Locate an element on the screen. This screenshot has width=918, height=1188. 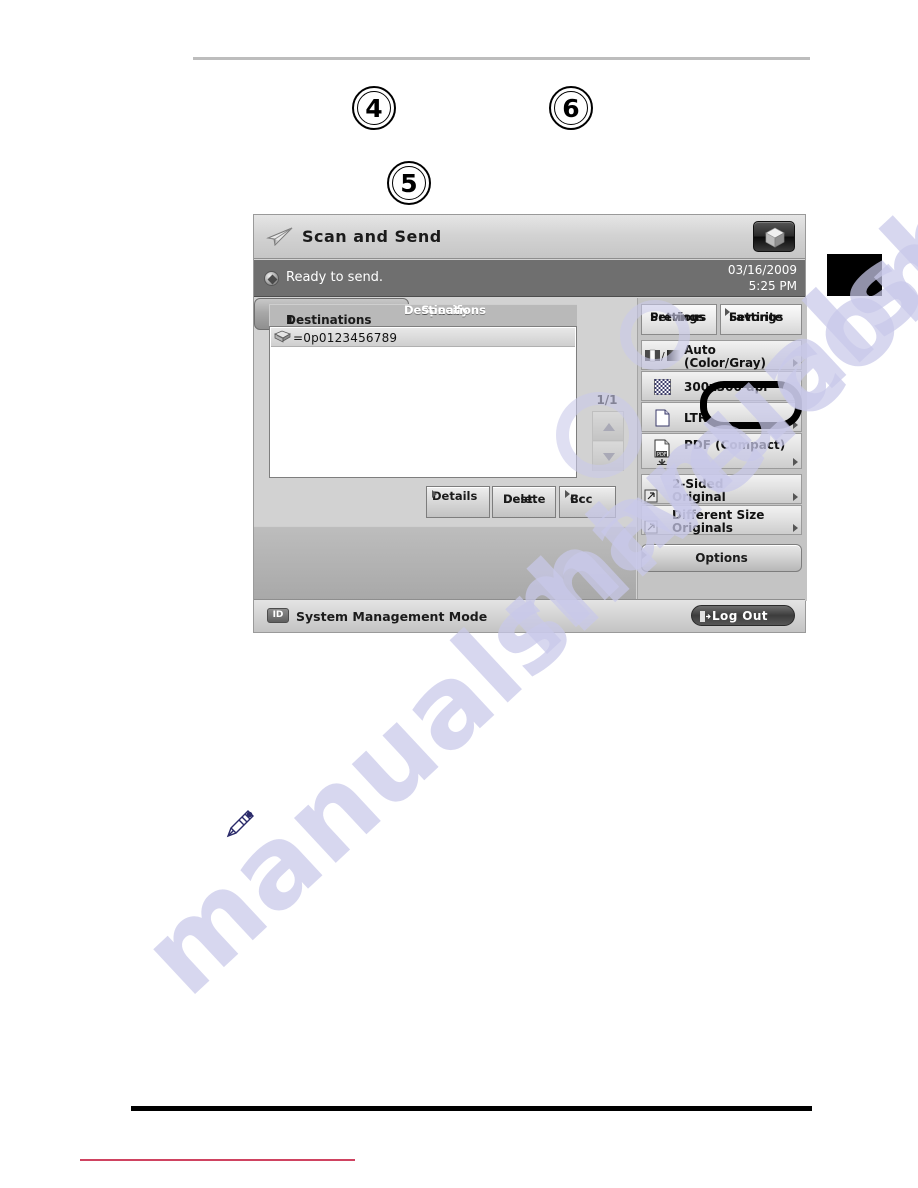
setting-color-mode-label: Auto (Color/Gray) is located at coordinates (725, 356).